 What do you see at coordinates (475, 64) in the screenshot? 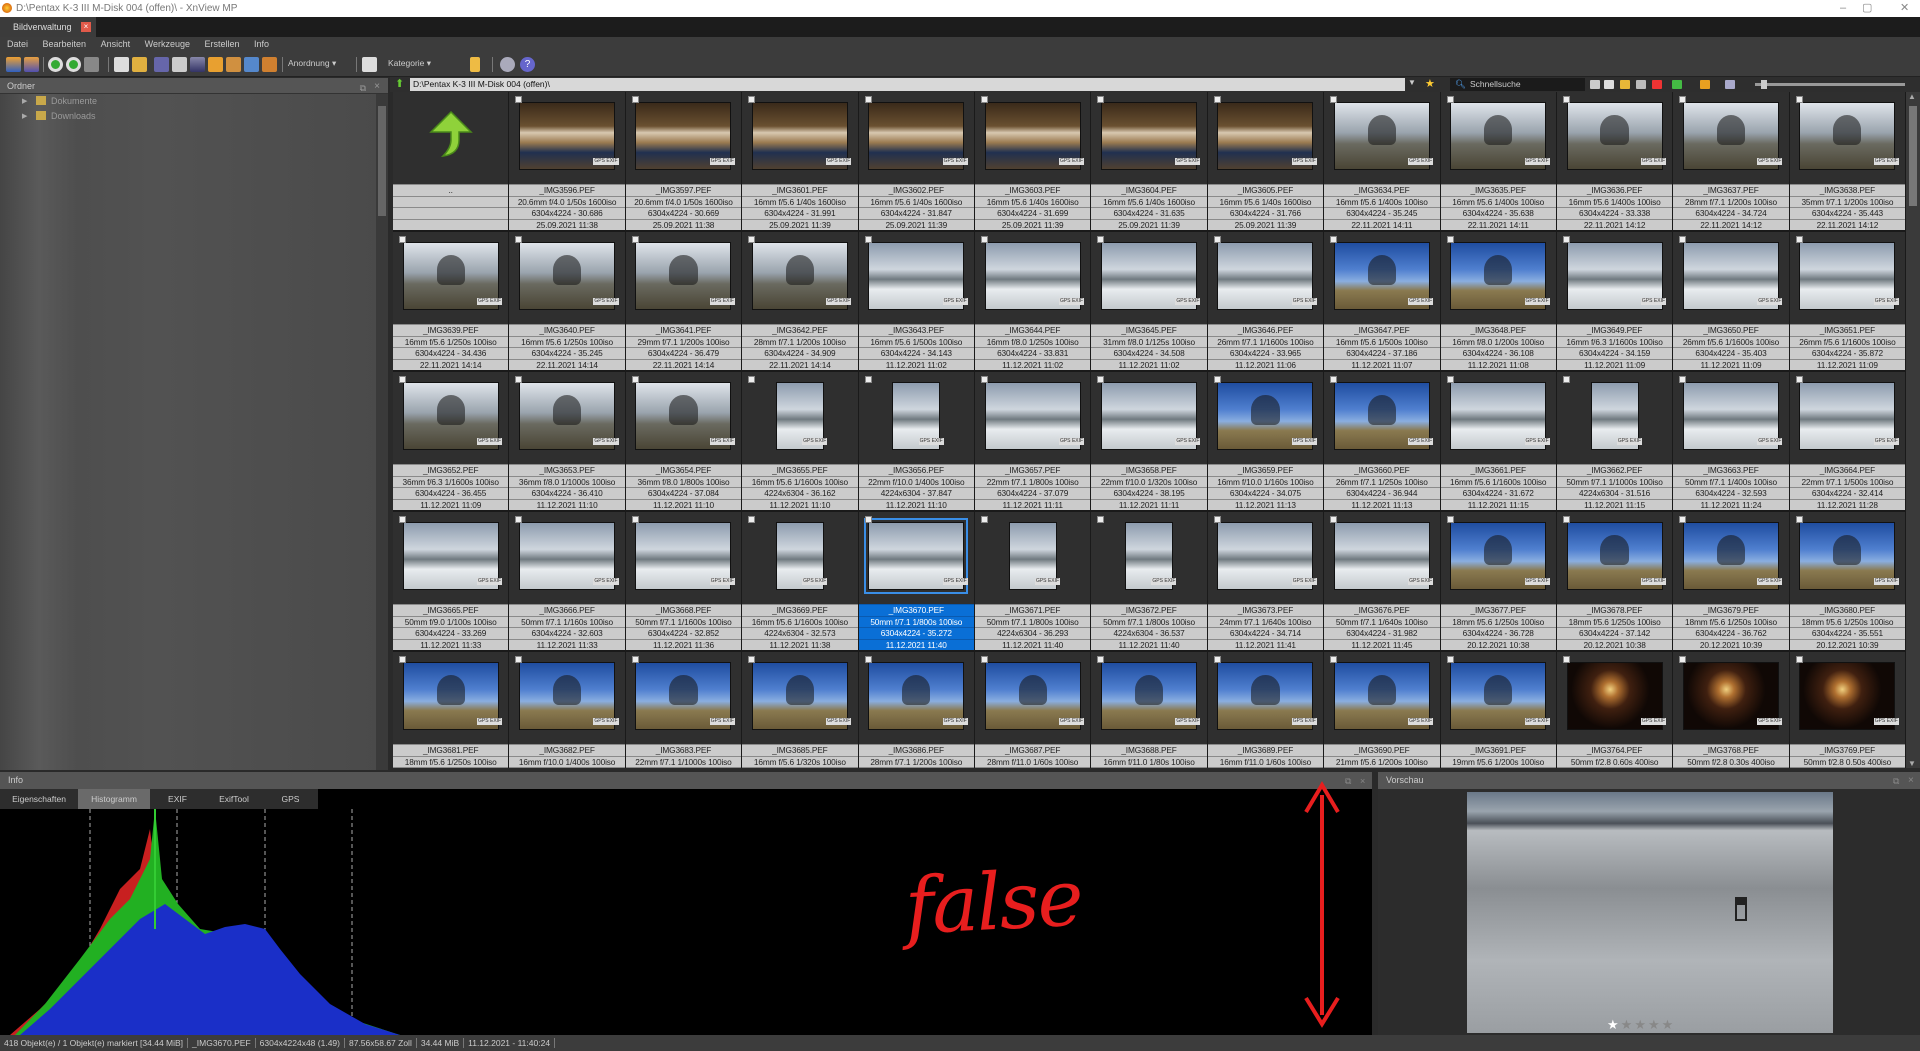
I see `folder-tree-icon` at bounding box center [475, 64].